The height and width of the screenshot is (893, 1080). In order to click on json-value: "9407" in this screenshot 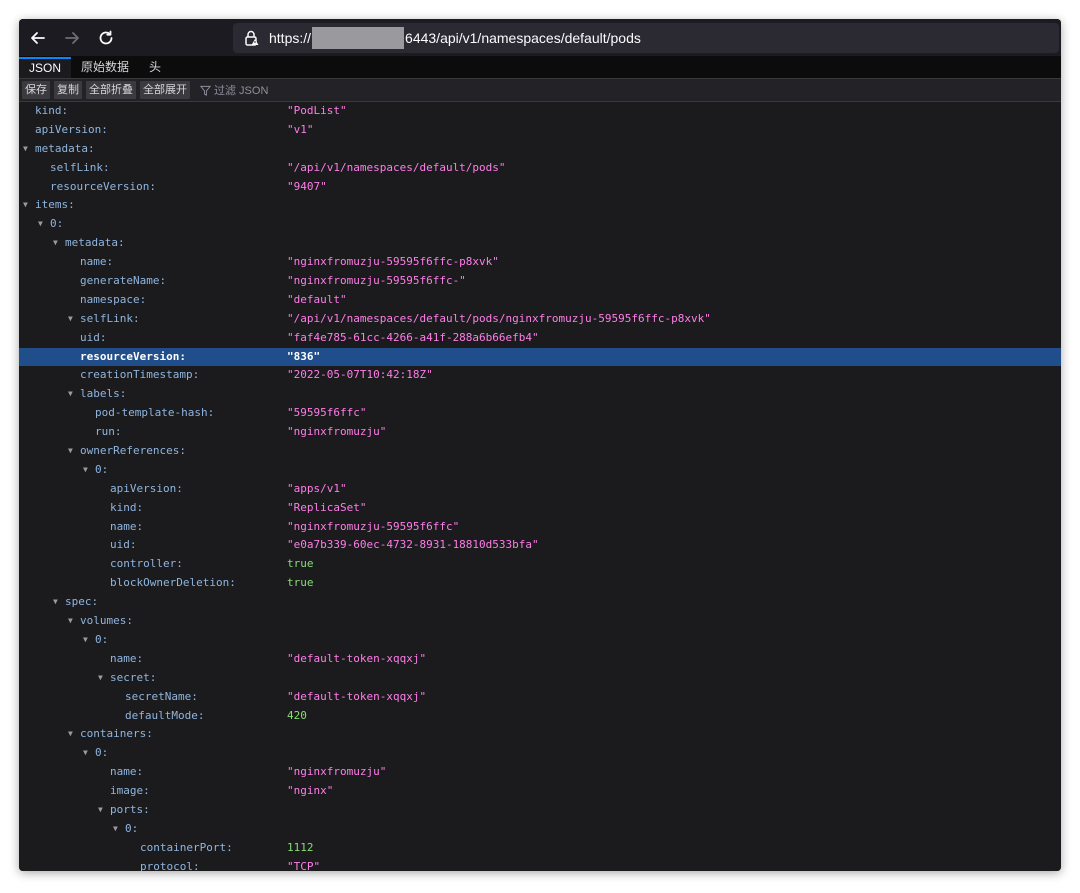, I will do `click(307, 186)`.